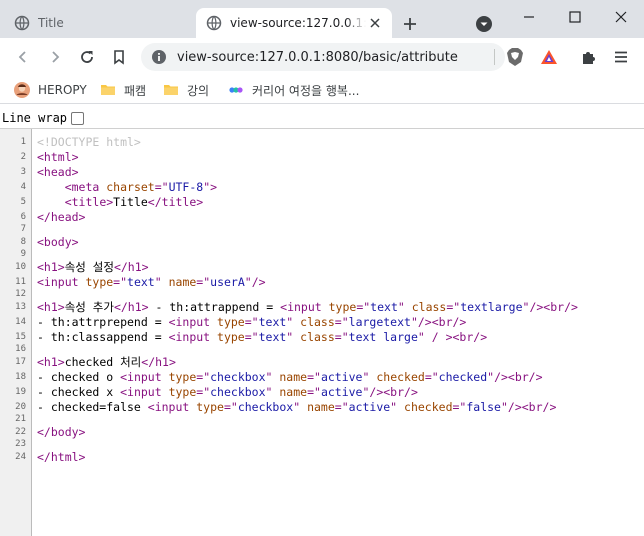  I want to click on close-tab-button, so click(375, 23).